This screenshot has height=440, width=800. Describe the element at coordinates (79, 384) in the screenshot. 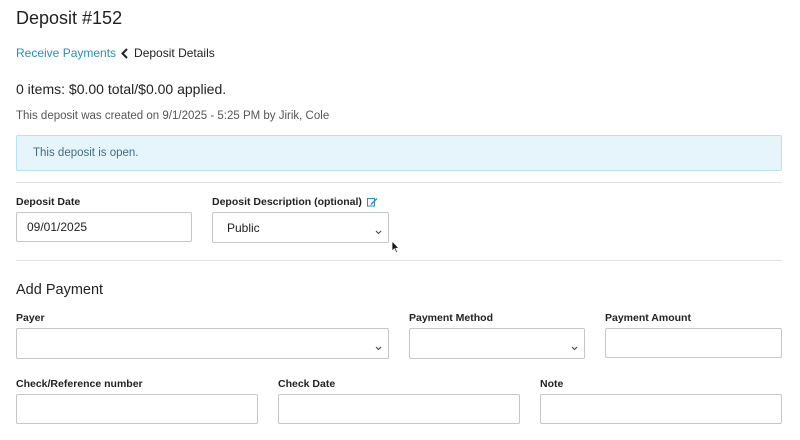

I see `reference-number-label: Check/Reference number` at that location.